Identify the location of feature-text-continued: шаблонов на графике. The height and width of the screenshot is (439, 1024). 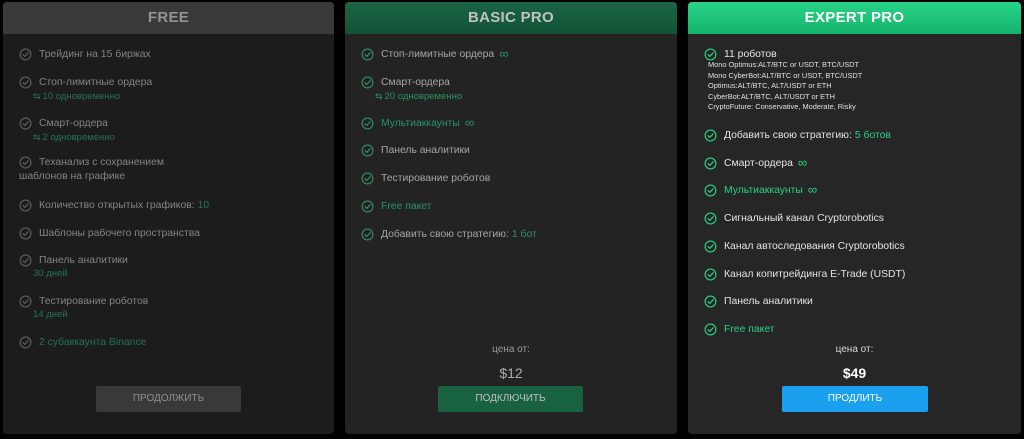
(72, 176).